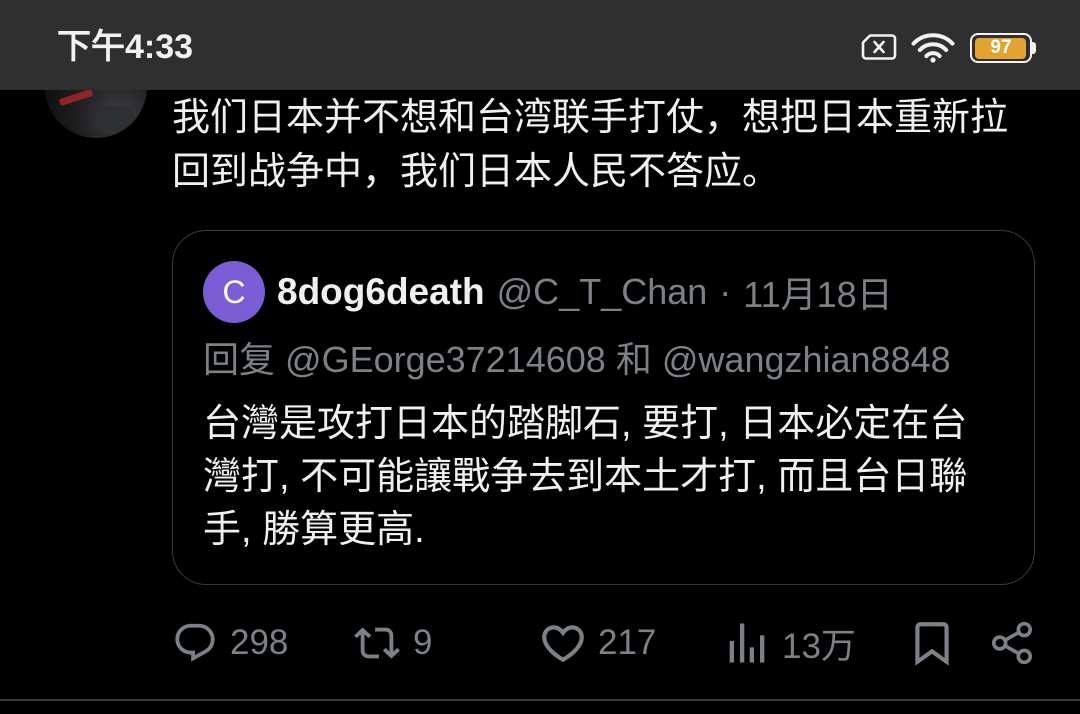 The height and width of the screenshot is (714, 1080). I want to click on like-icon, so click(563, 644).